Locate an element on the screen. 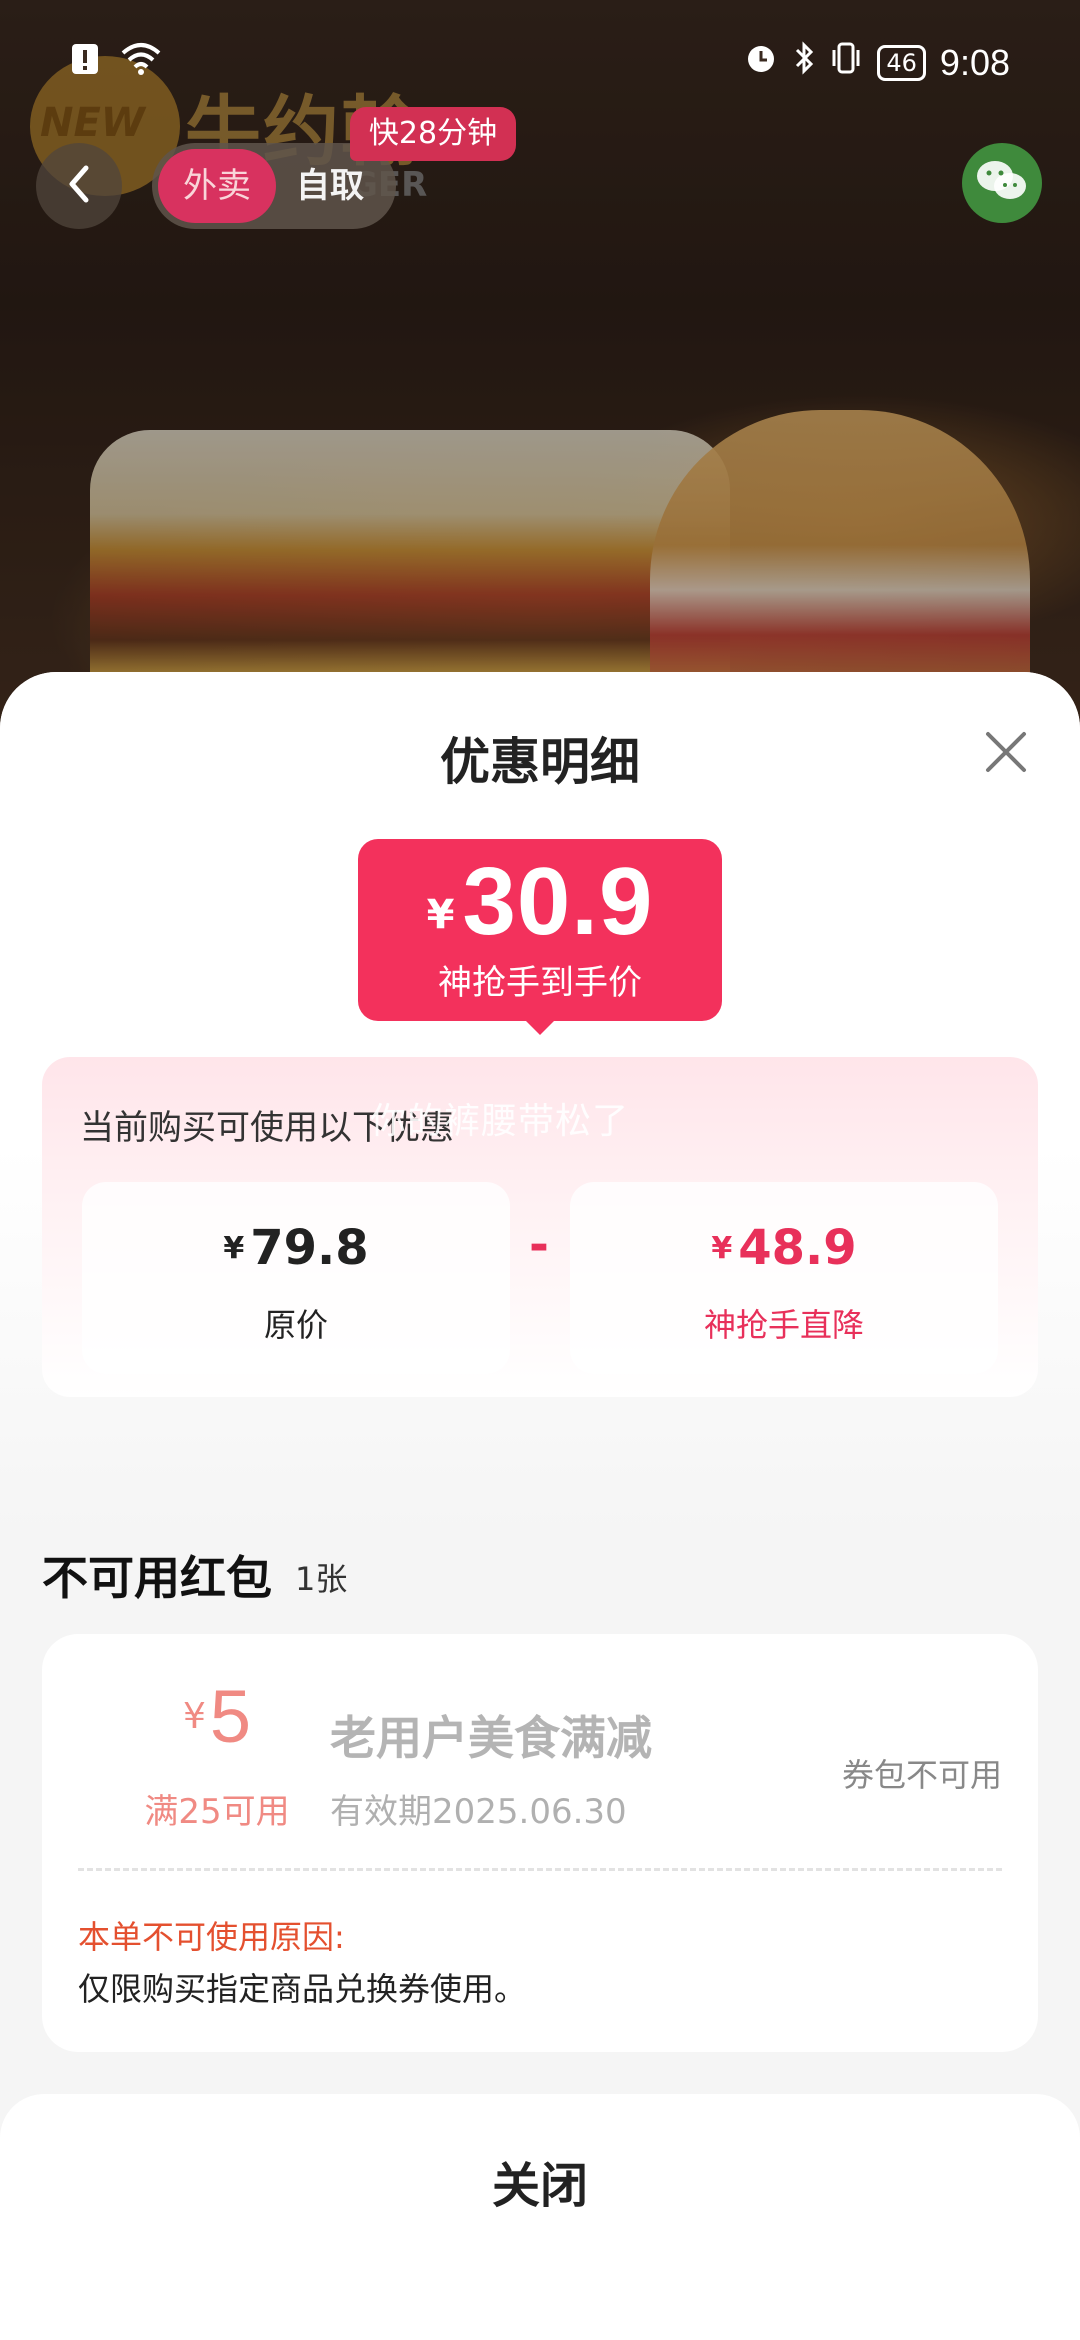 Image resolution: width=1080 pixels, height=2340 pixels. coupon-status: 券包不可用 is located at coordinates (921, 1775).